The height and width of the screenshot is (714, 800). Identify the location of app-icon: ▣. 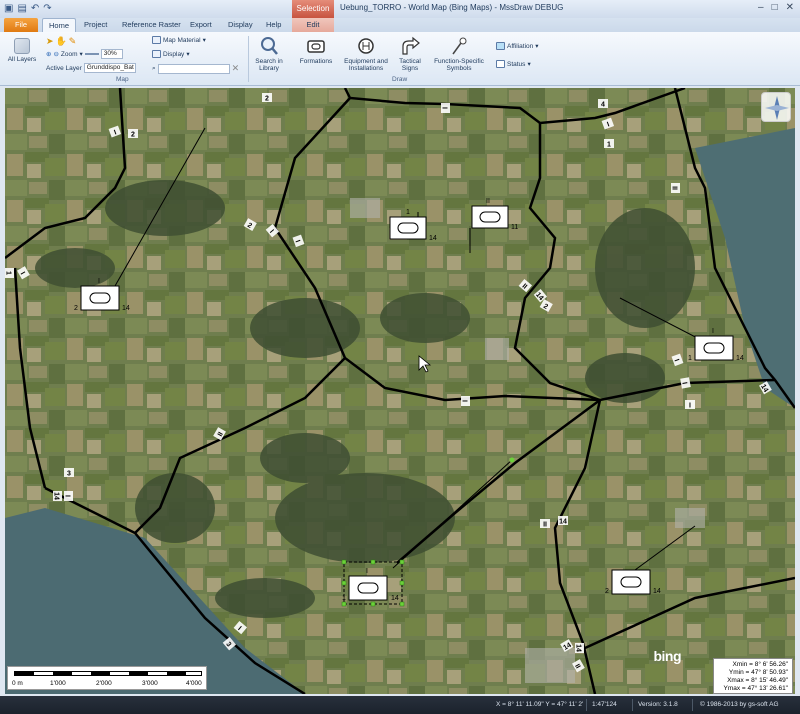
(8, 8).